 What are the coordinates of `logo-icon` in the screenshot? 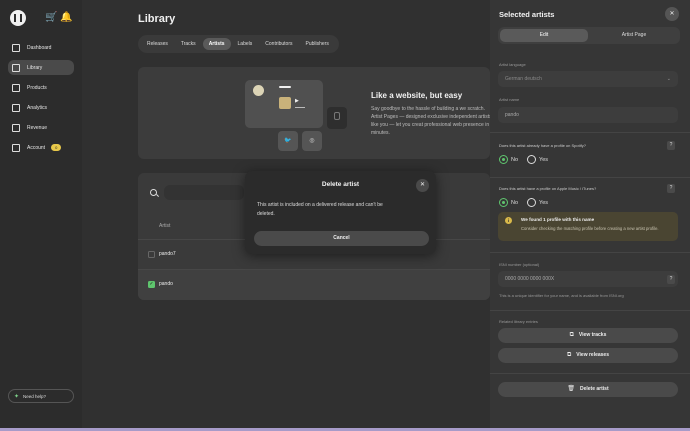 It's located at (18, 18).